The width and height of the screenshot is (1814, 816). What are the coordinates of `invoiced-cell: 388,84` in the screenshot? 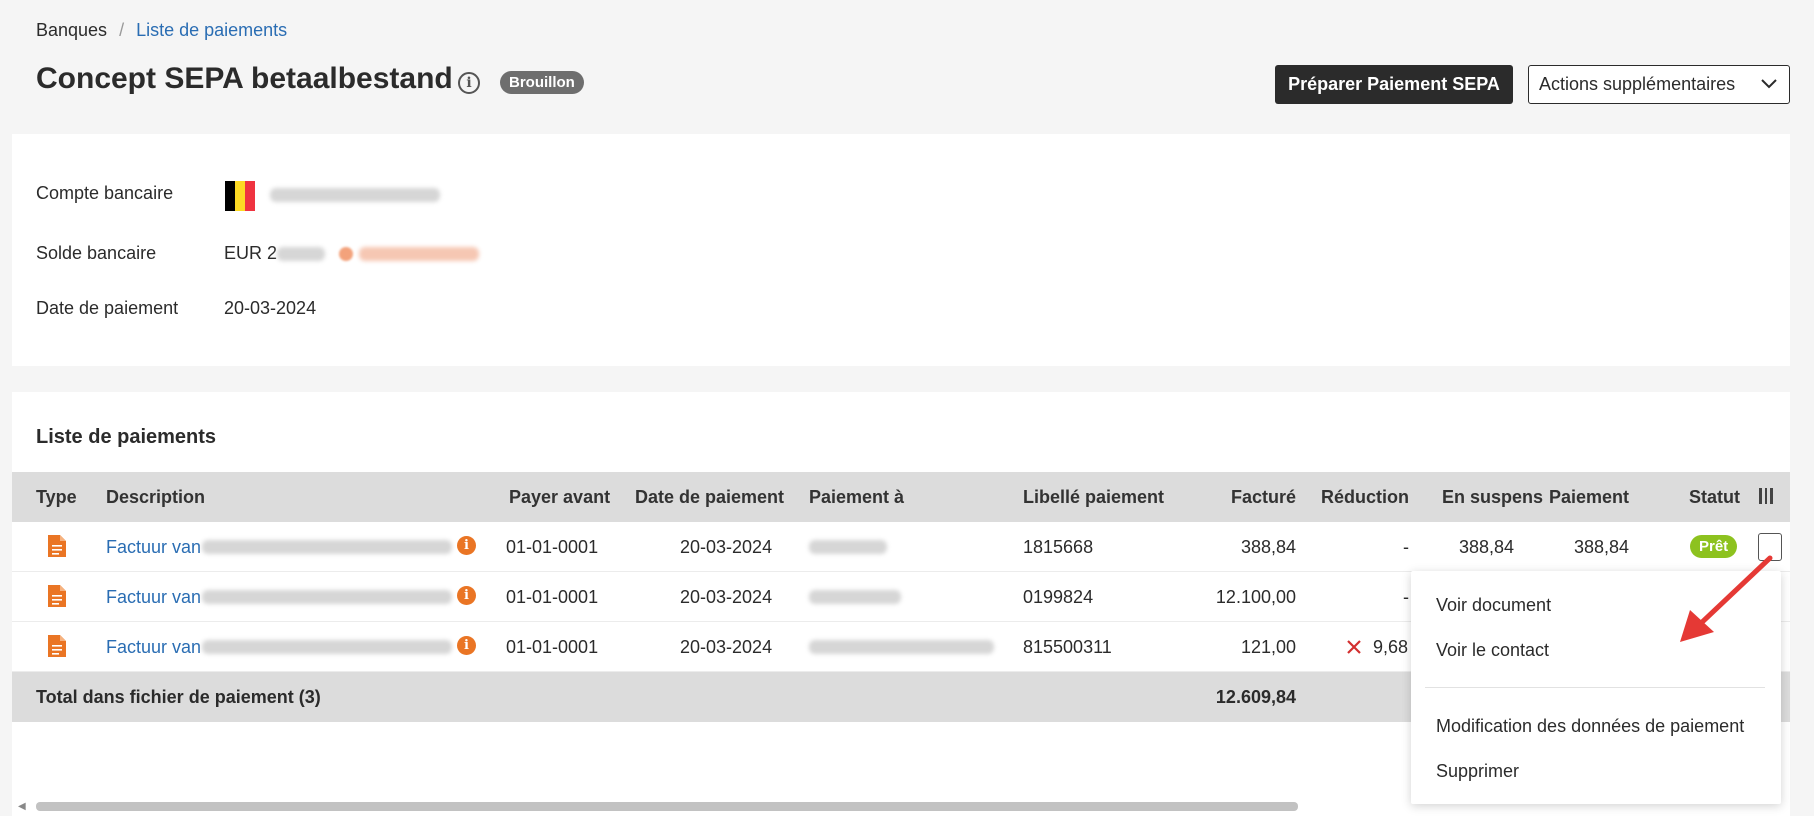 It's located at (1268, 547).